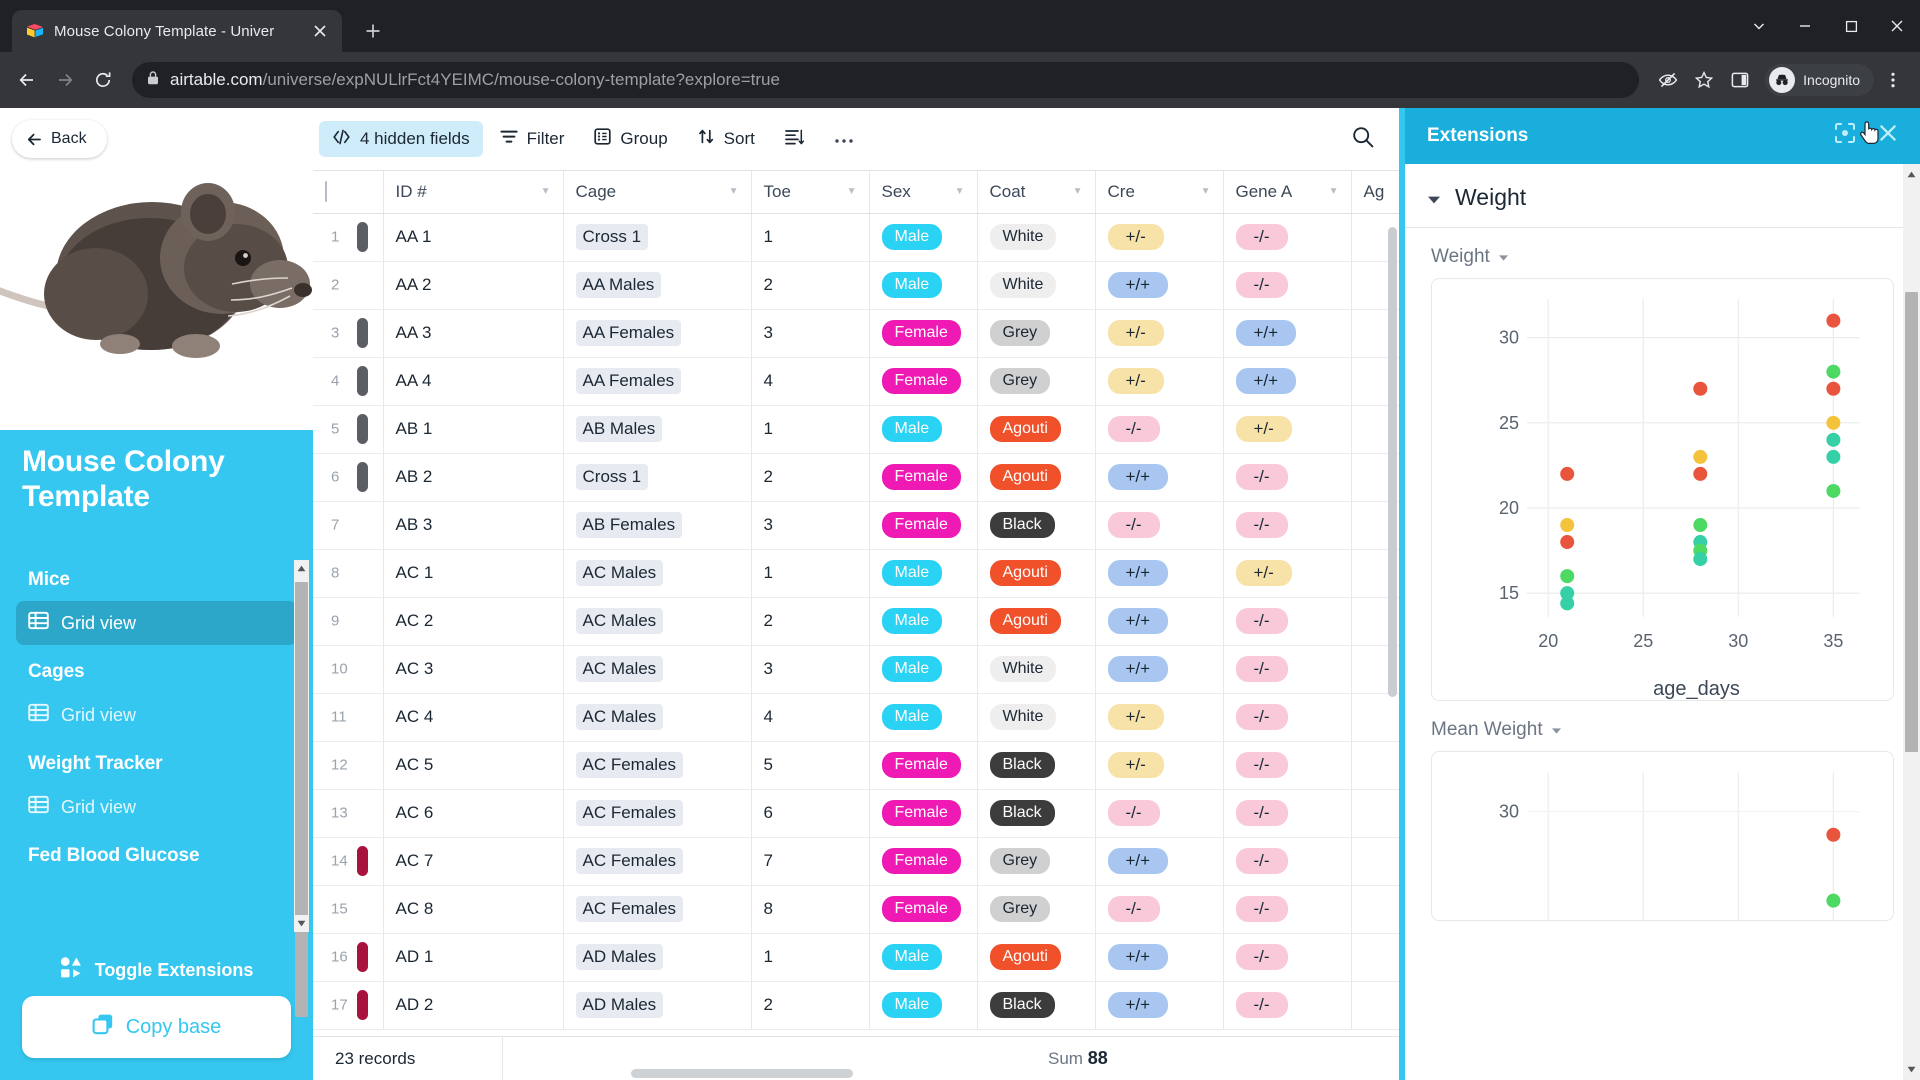 Image resolution: width=1920 pixels, height=1080 pixels. What do you see at coordinates (1363, 139) in the screenshot?
I see `search-button` at bounding box center [1363, 139].